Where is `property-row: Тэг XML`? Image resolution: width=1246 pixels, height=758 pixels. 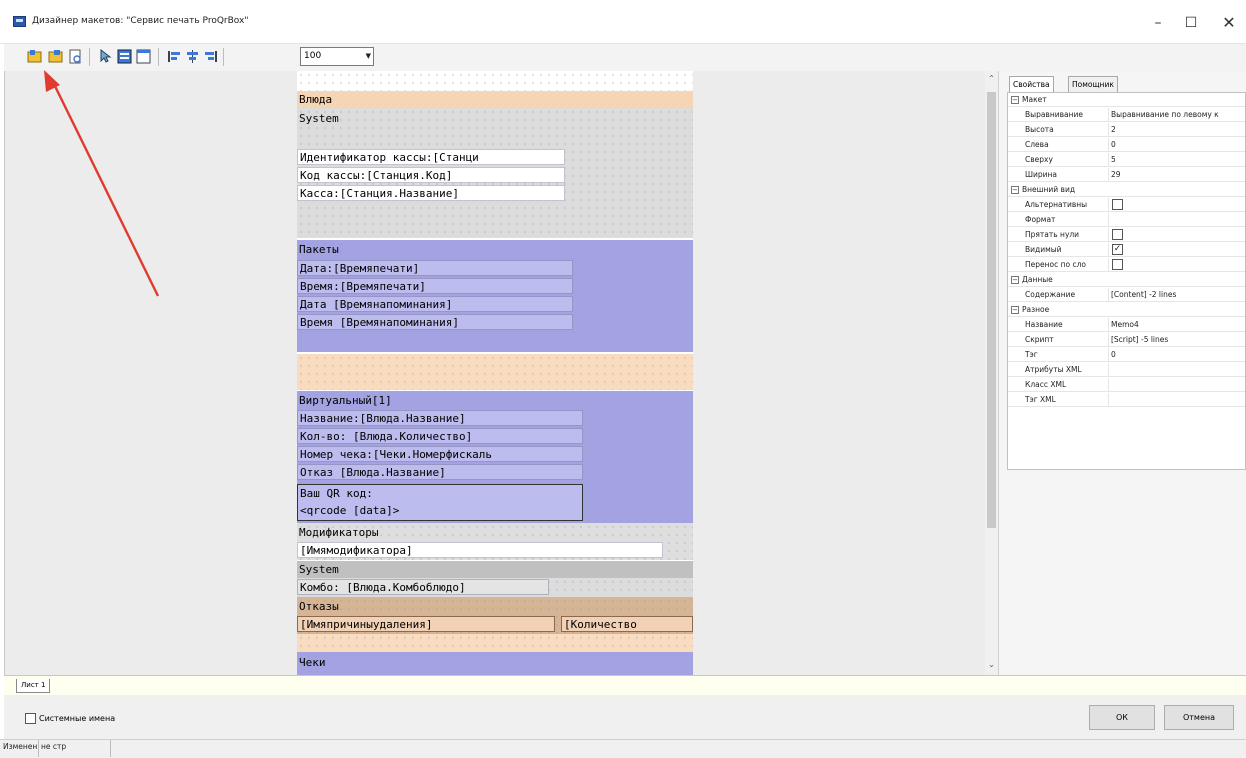
property-row: Тэг XML is located at coordinates (1126, 400).